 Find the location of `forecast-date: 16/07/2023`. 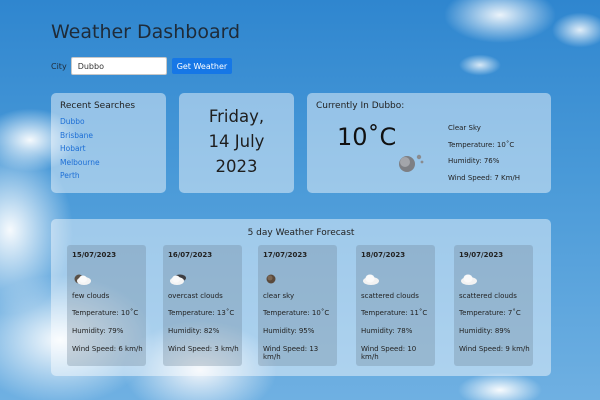

forecast-date: 16/07/2023 is located at coordinates (190, 255).